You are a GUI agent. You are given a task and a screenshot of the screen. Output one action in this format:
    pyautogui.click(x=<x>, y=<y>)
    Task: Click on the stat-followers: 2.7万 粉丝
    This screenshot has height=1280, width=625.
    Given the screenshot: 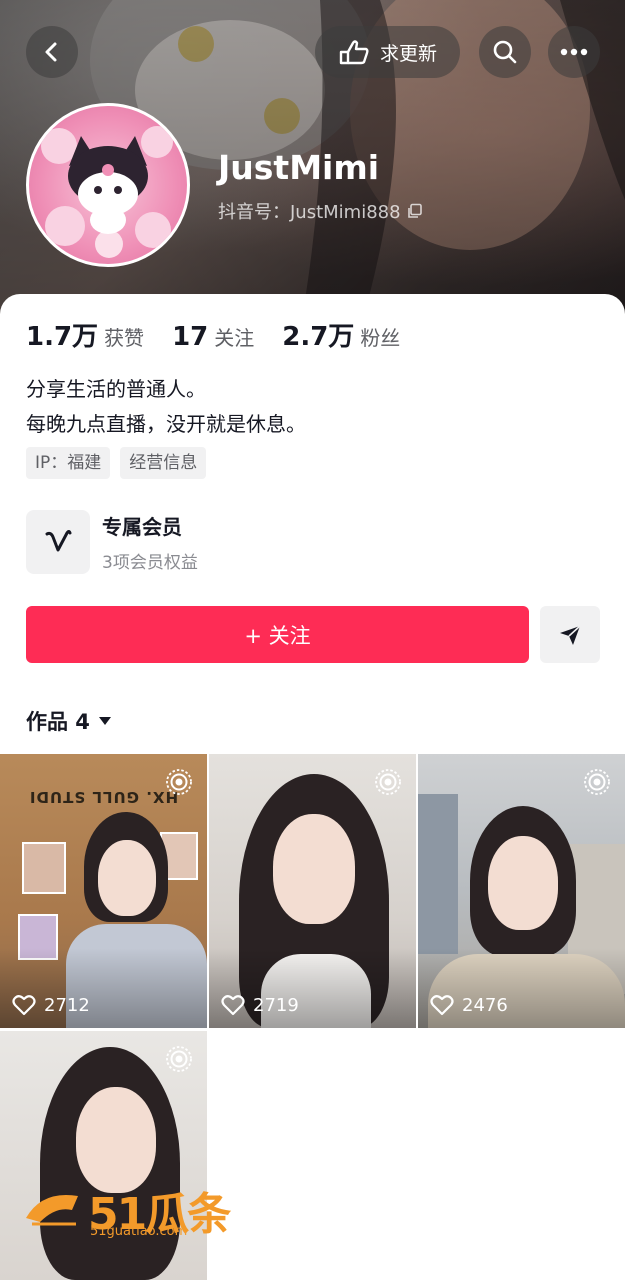 What is the action you would take?
    pyautogui.click(x=341, y=334)
    